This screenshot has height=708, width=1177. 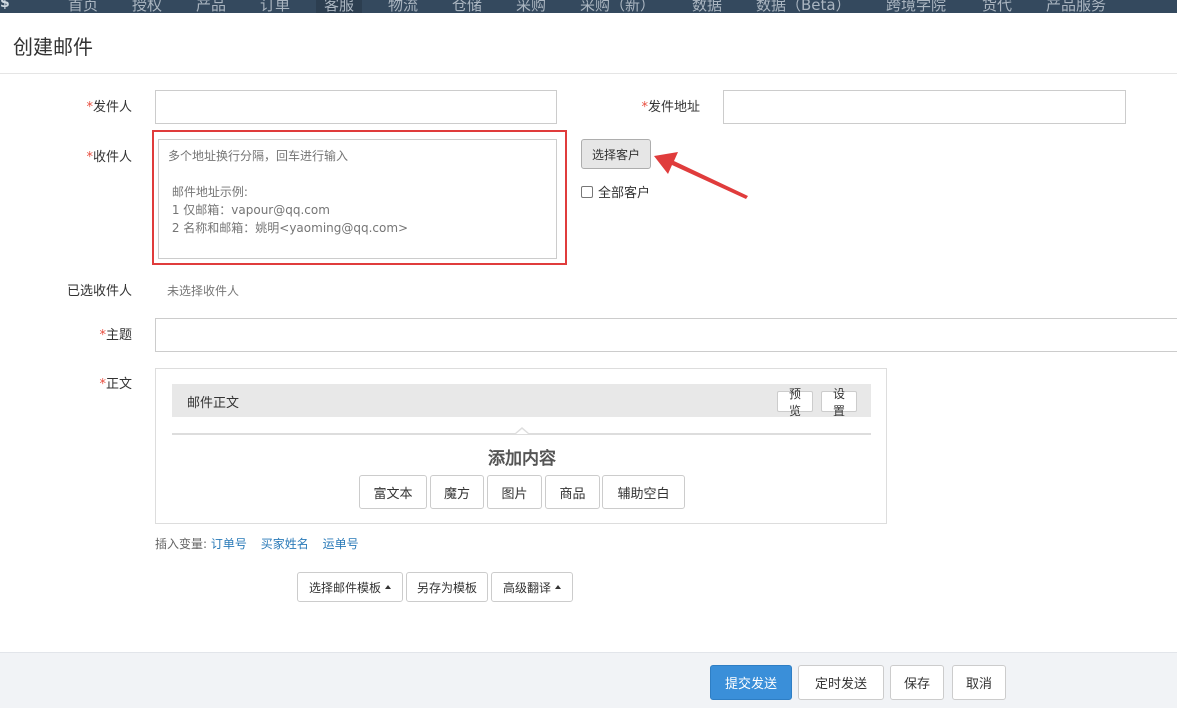 I want to click on select-customer-button: 选择客户, so click(x=616, y=154).